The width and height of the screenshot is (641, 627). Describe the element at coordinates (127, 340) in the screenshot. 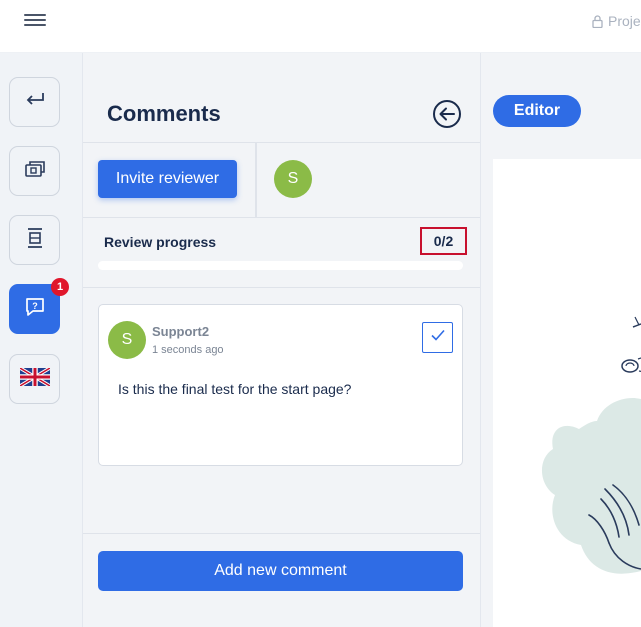

I see `avatar: S` at that location.